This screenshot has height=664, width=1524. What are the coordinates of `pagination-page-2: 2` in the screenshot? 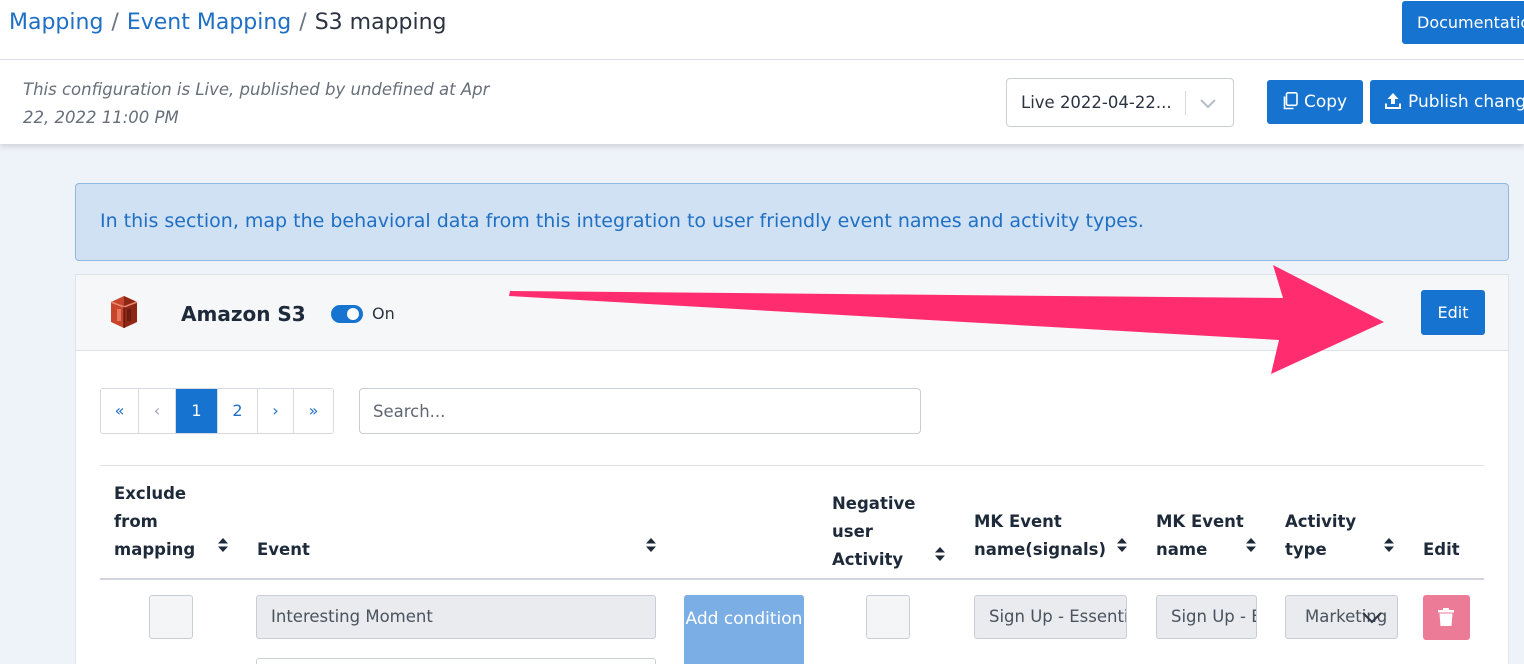 It's located at (238, 411).